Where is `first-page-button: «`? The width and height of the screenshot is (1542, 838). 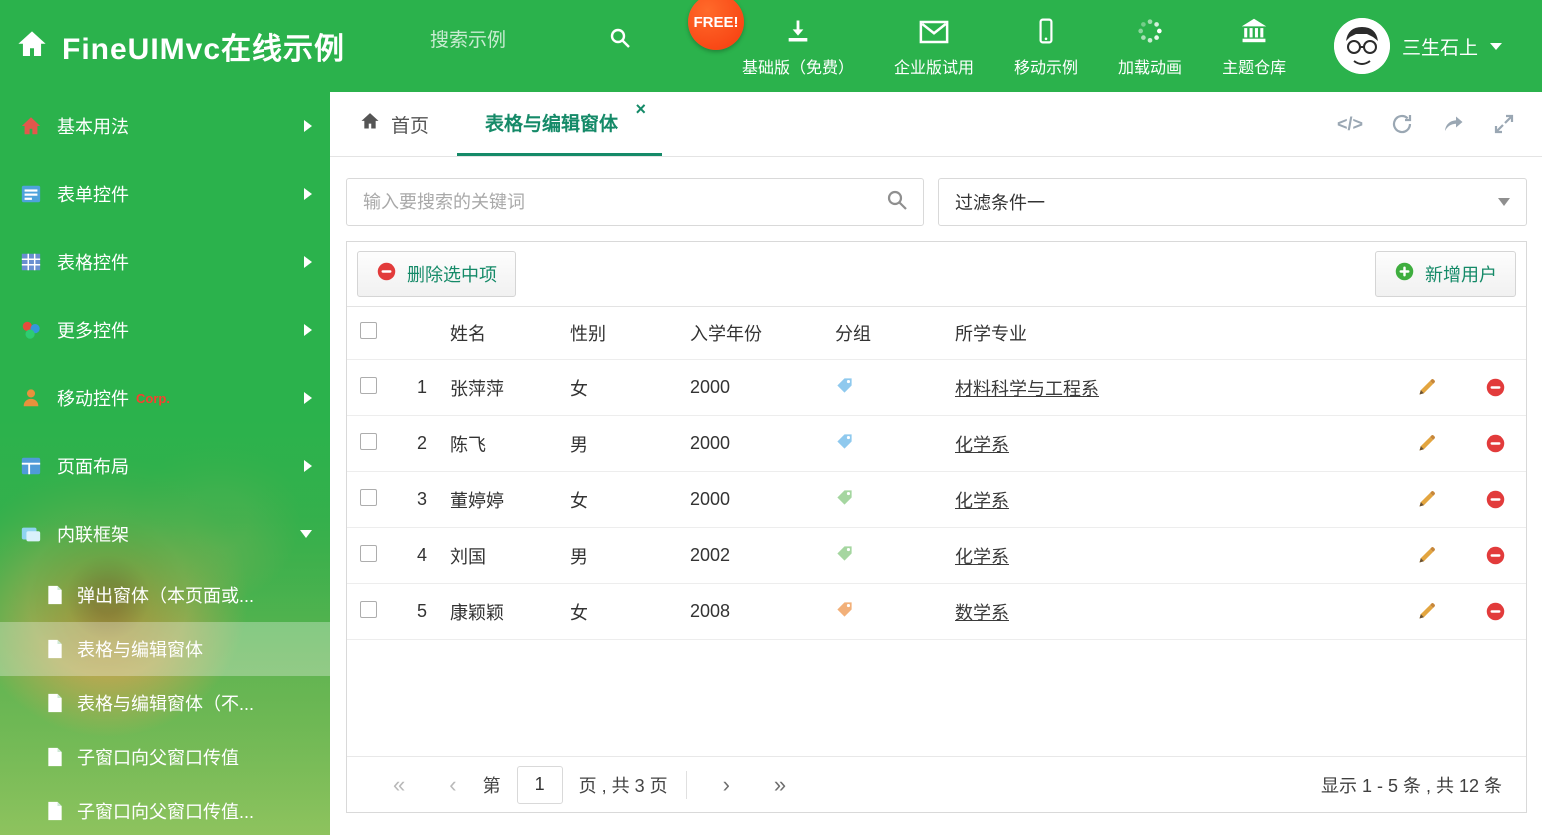 first-page-button: « is located at coordinates (399, 784).